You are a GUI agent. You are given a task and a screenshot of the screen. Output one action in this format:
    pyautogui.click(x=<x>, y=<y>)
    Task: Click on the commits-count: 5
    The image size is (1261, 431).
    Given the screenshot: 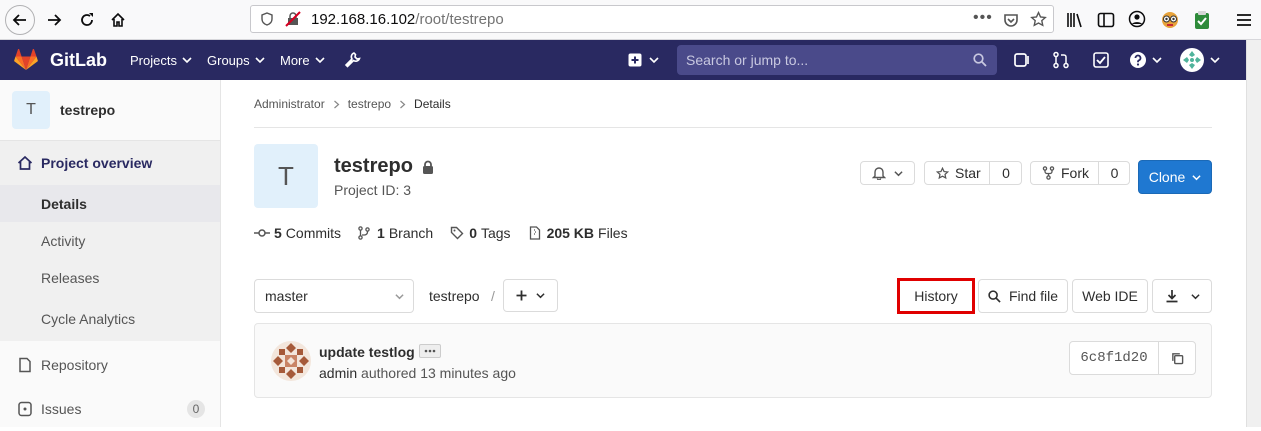 What is the action you would take?
    pyautogui.click(x=278, y=233)
    